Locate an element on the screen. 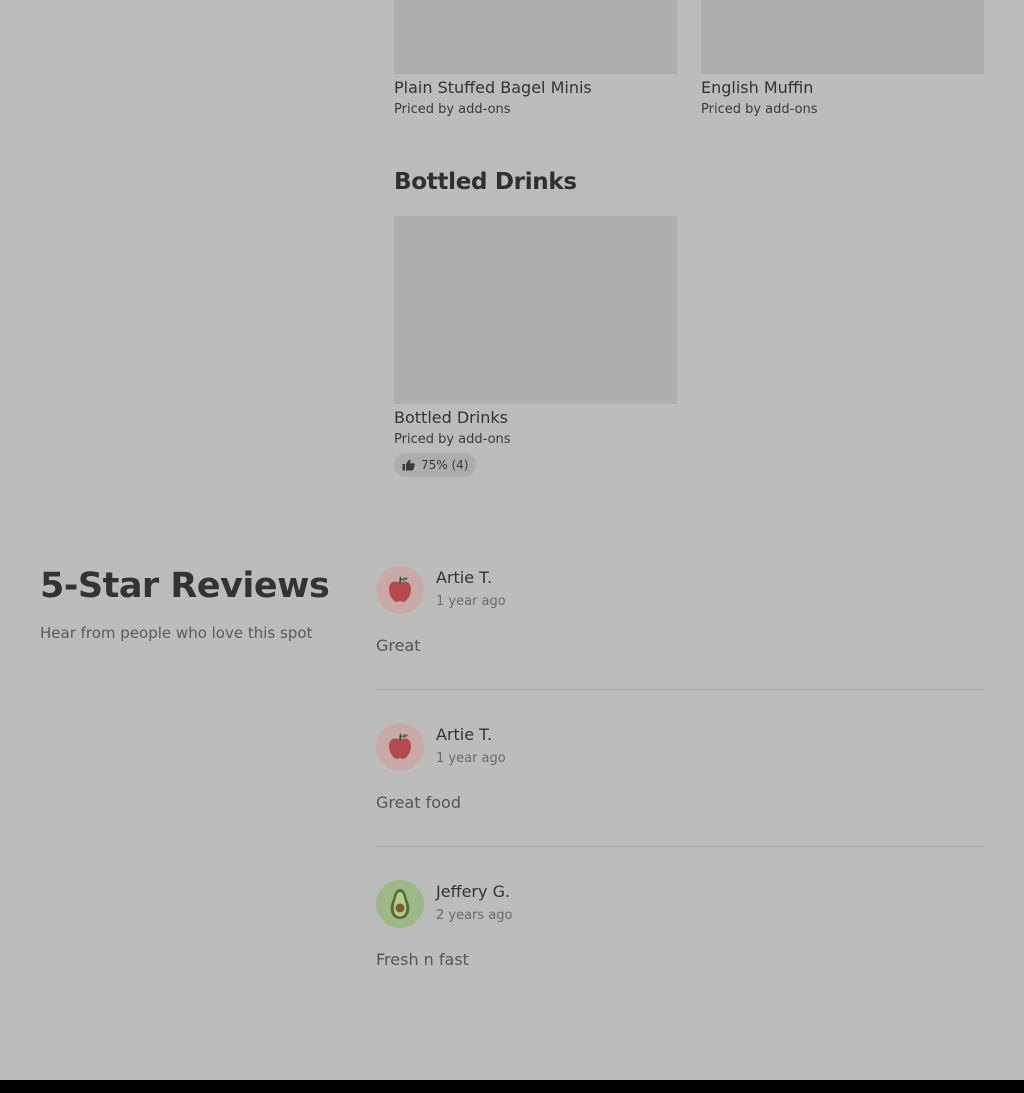 This screenshot has width=1024, height=1093. item-name: Plain Stuffed Bagel Minis is located at coordinates (493, 87).